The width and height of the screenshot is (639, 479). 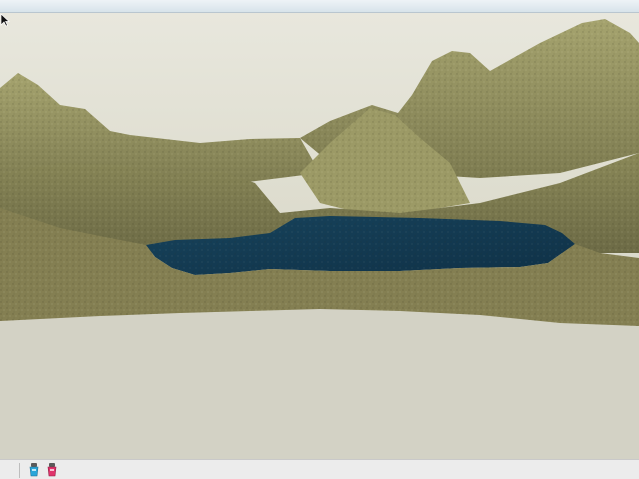 What do you see at coordinates (34, 470) in the screenshot?
I see `geo-location-icon` at bounding box center [34, 470].